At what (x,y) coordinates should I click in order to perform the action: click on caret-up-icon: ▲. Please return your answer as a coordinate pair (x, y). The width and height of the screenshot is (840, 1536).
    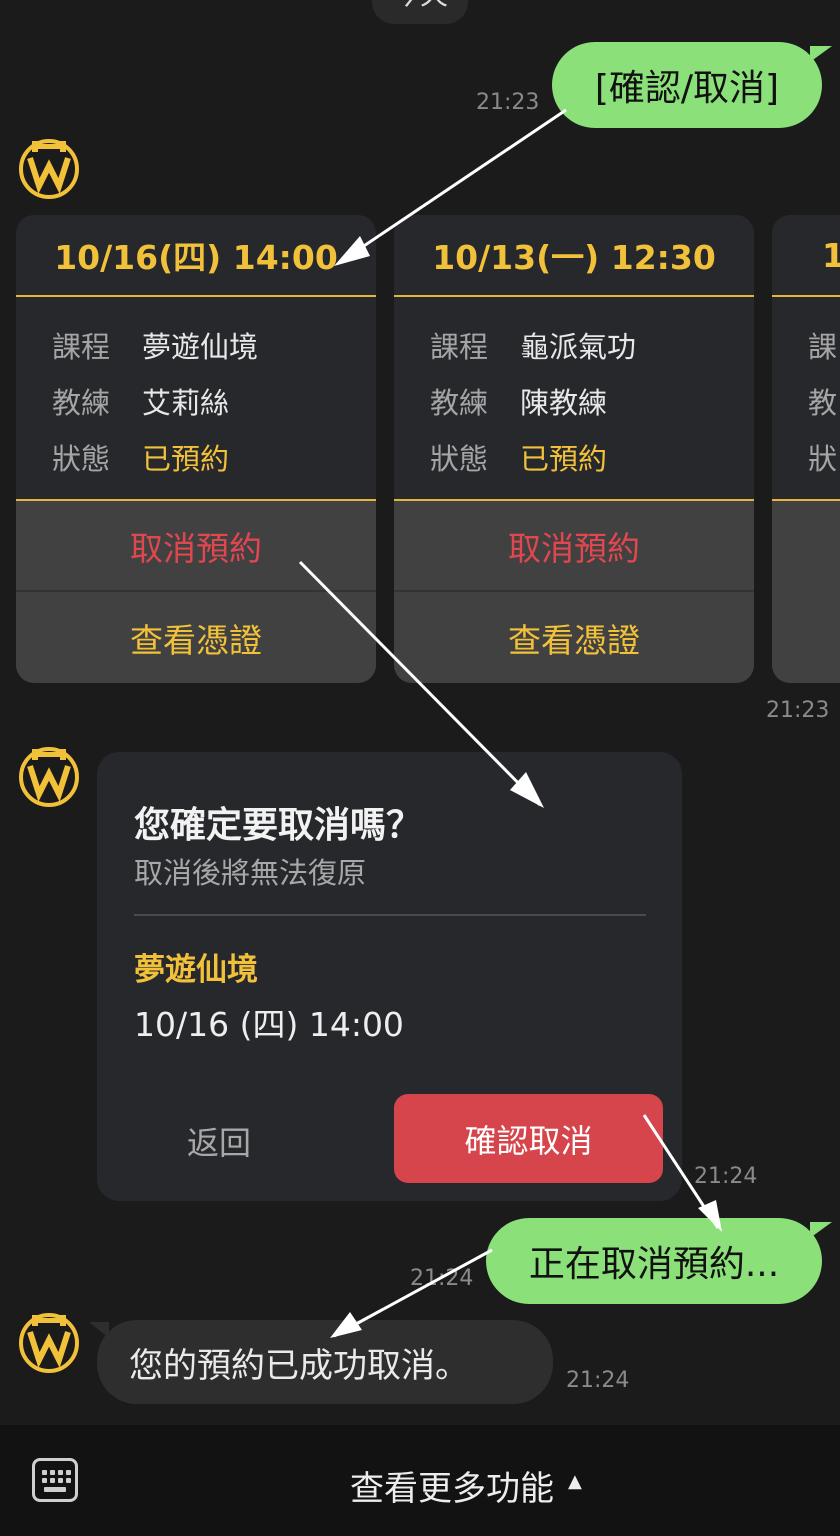
    Looking at the image, I should click on (575, 1481).